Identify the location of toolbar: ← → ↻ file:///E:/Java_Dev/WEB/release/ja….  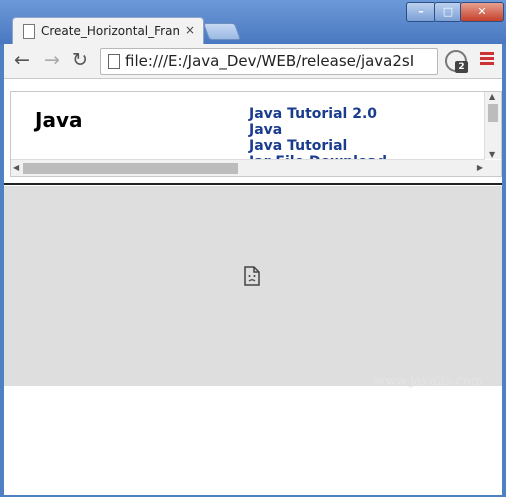
(253, 61).